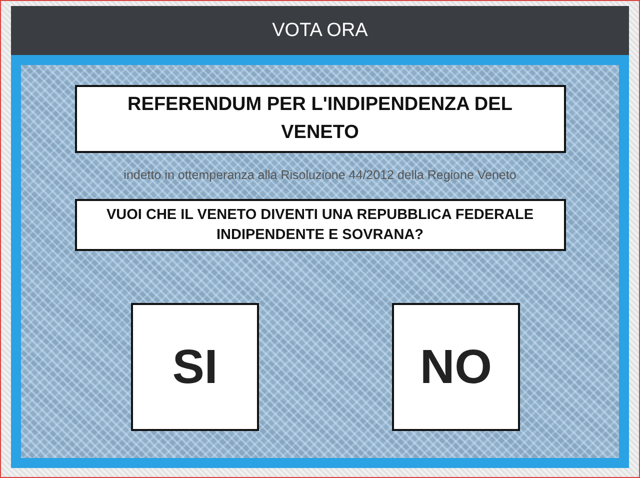 This screenshot has width=640, height=478. Describe the element at coordinates (320, 175) in the screenshot. I see `referendum-subtitle: indetto in ottemperanza alla Risoluzione 44/2012 della Regione Veneto` at that location.